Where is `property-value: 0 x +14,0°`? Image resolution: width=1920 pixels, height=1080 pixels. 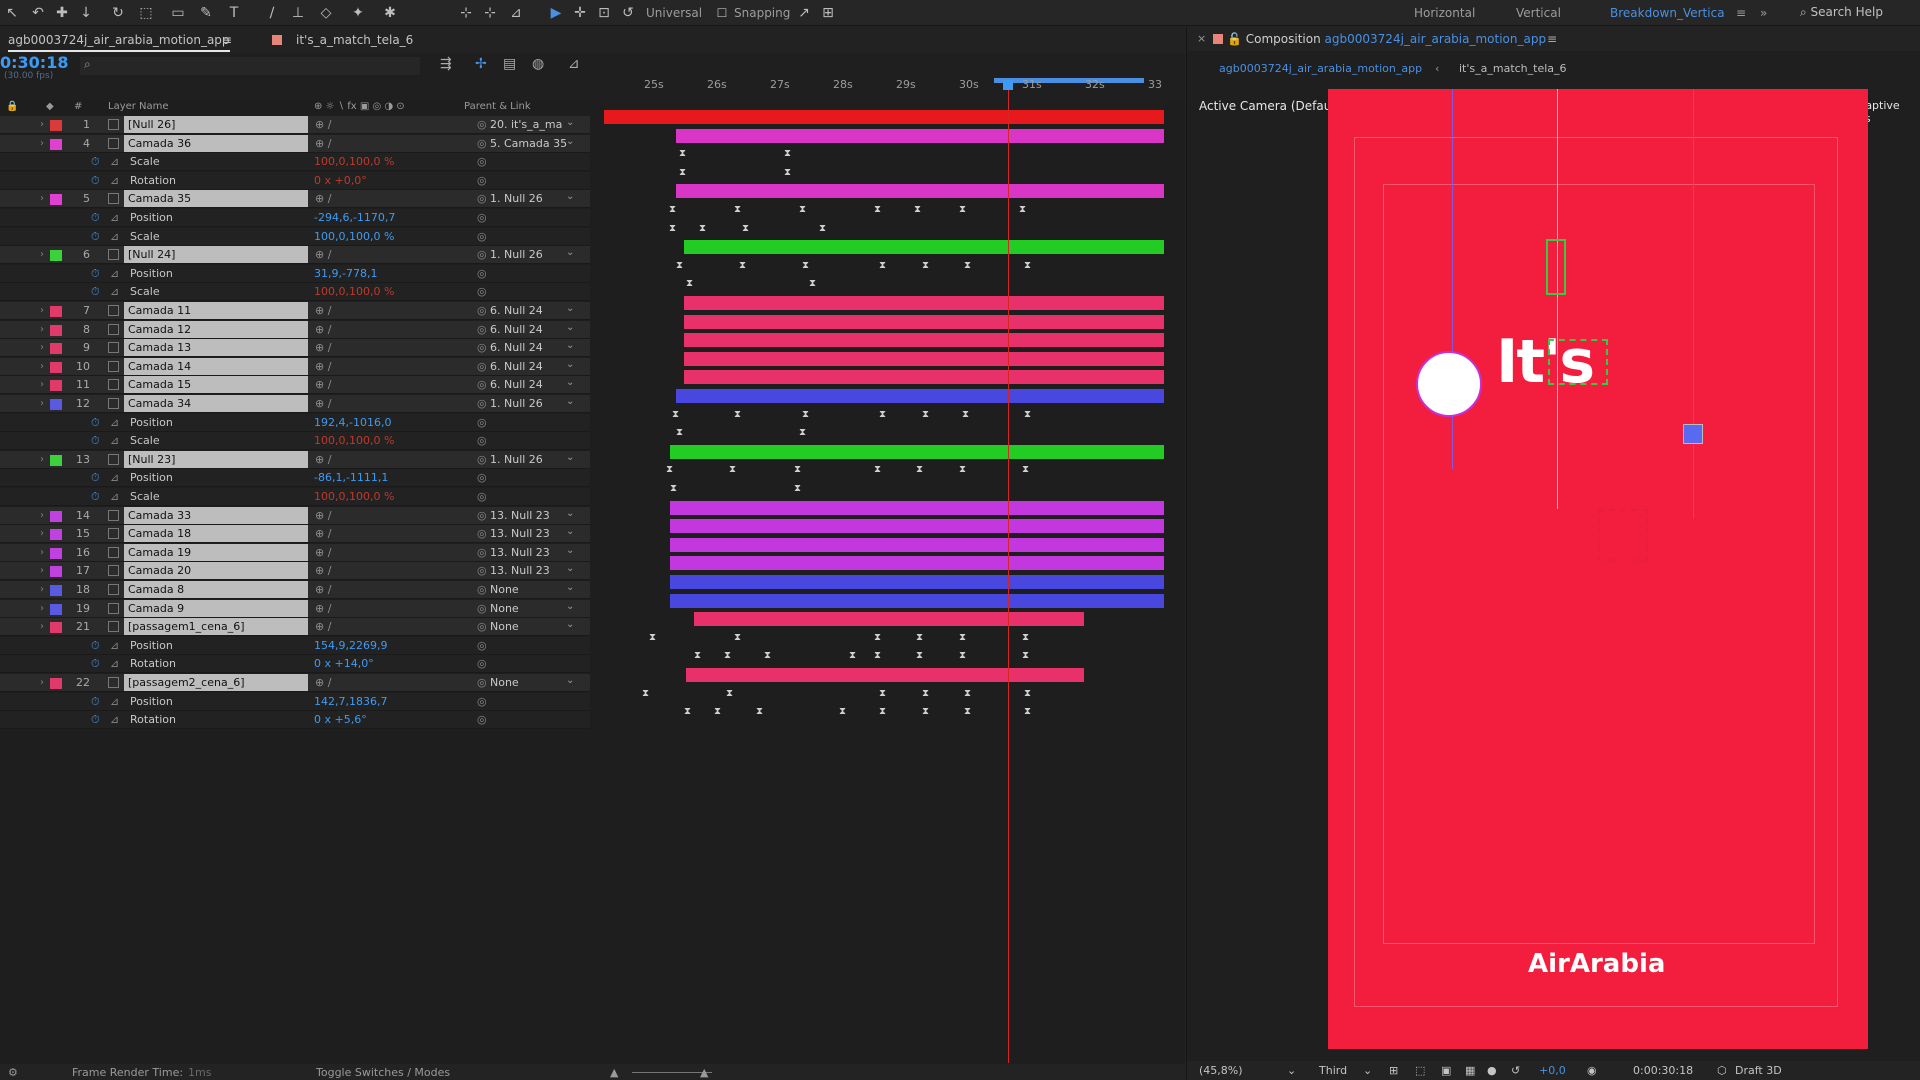 property-value: 0 x +14,0° is located at coordinates (344, 663).